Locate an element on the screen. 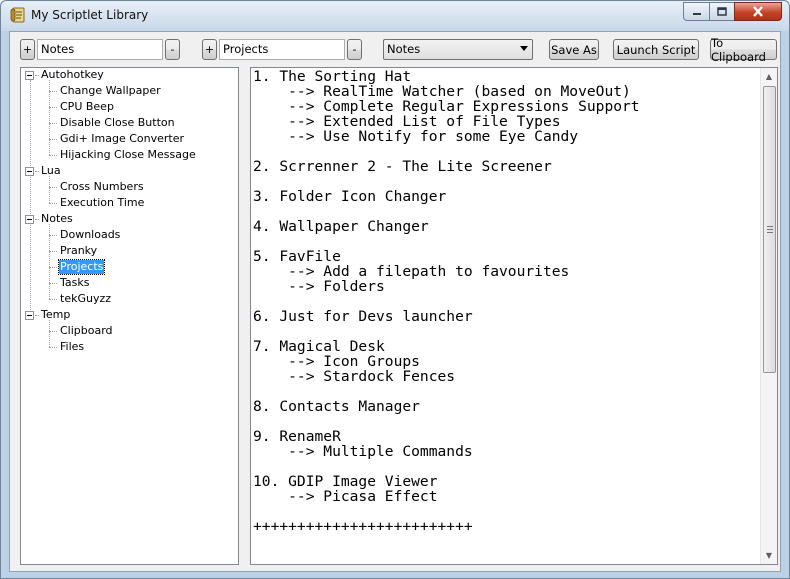  chevron-down-icon is located at coordinates (524, 48).